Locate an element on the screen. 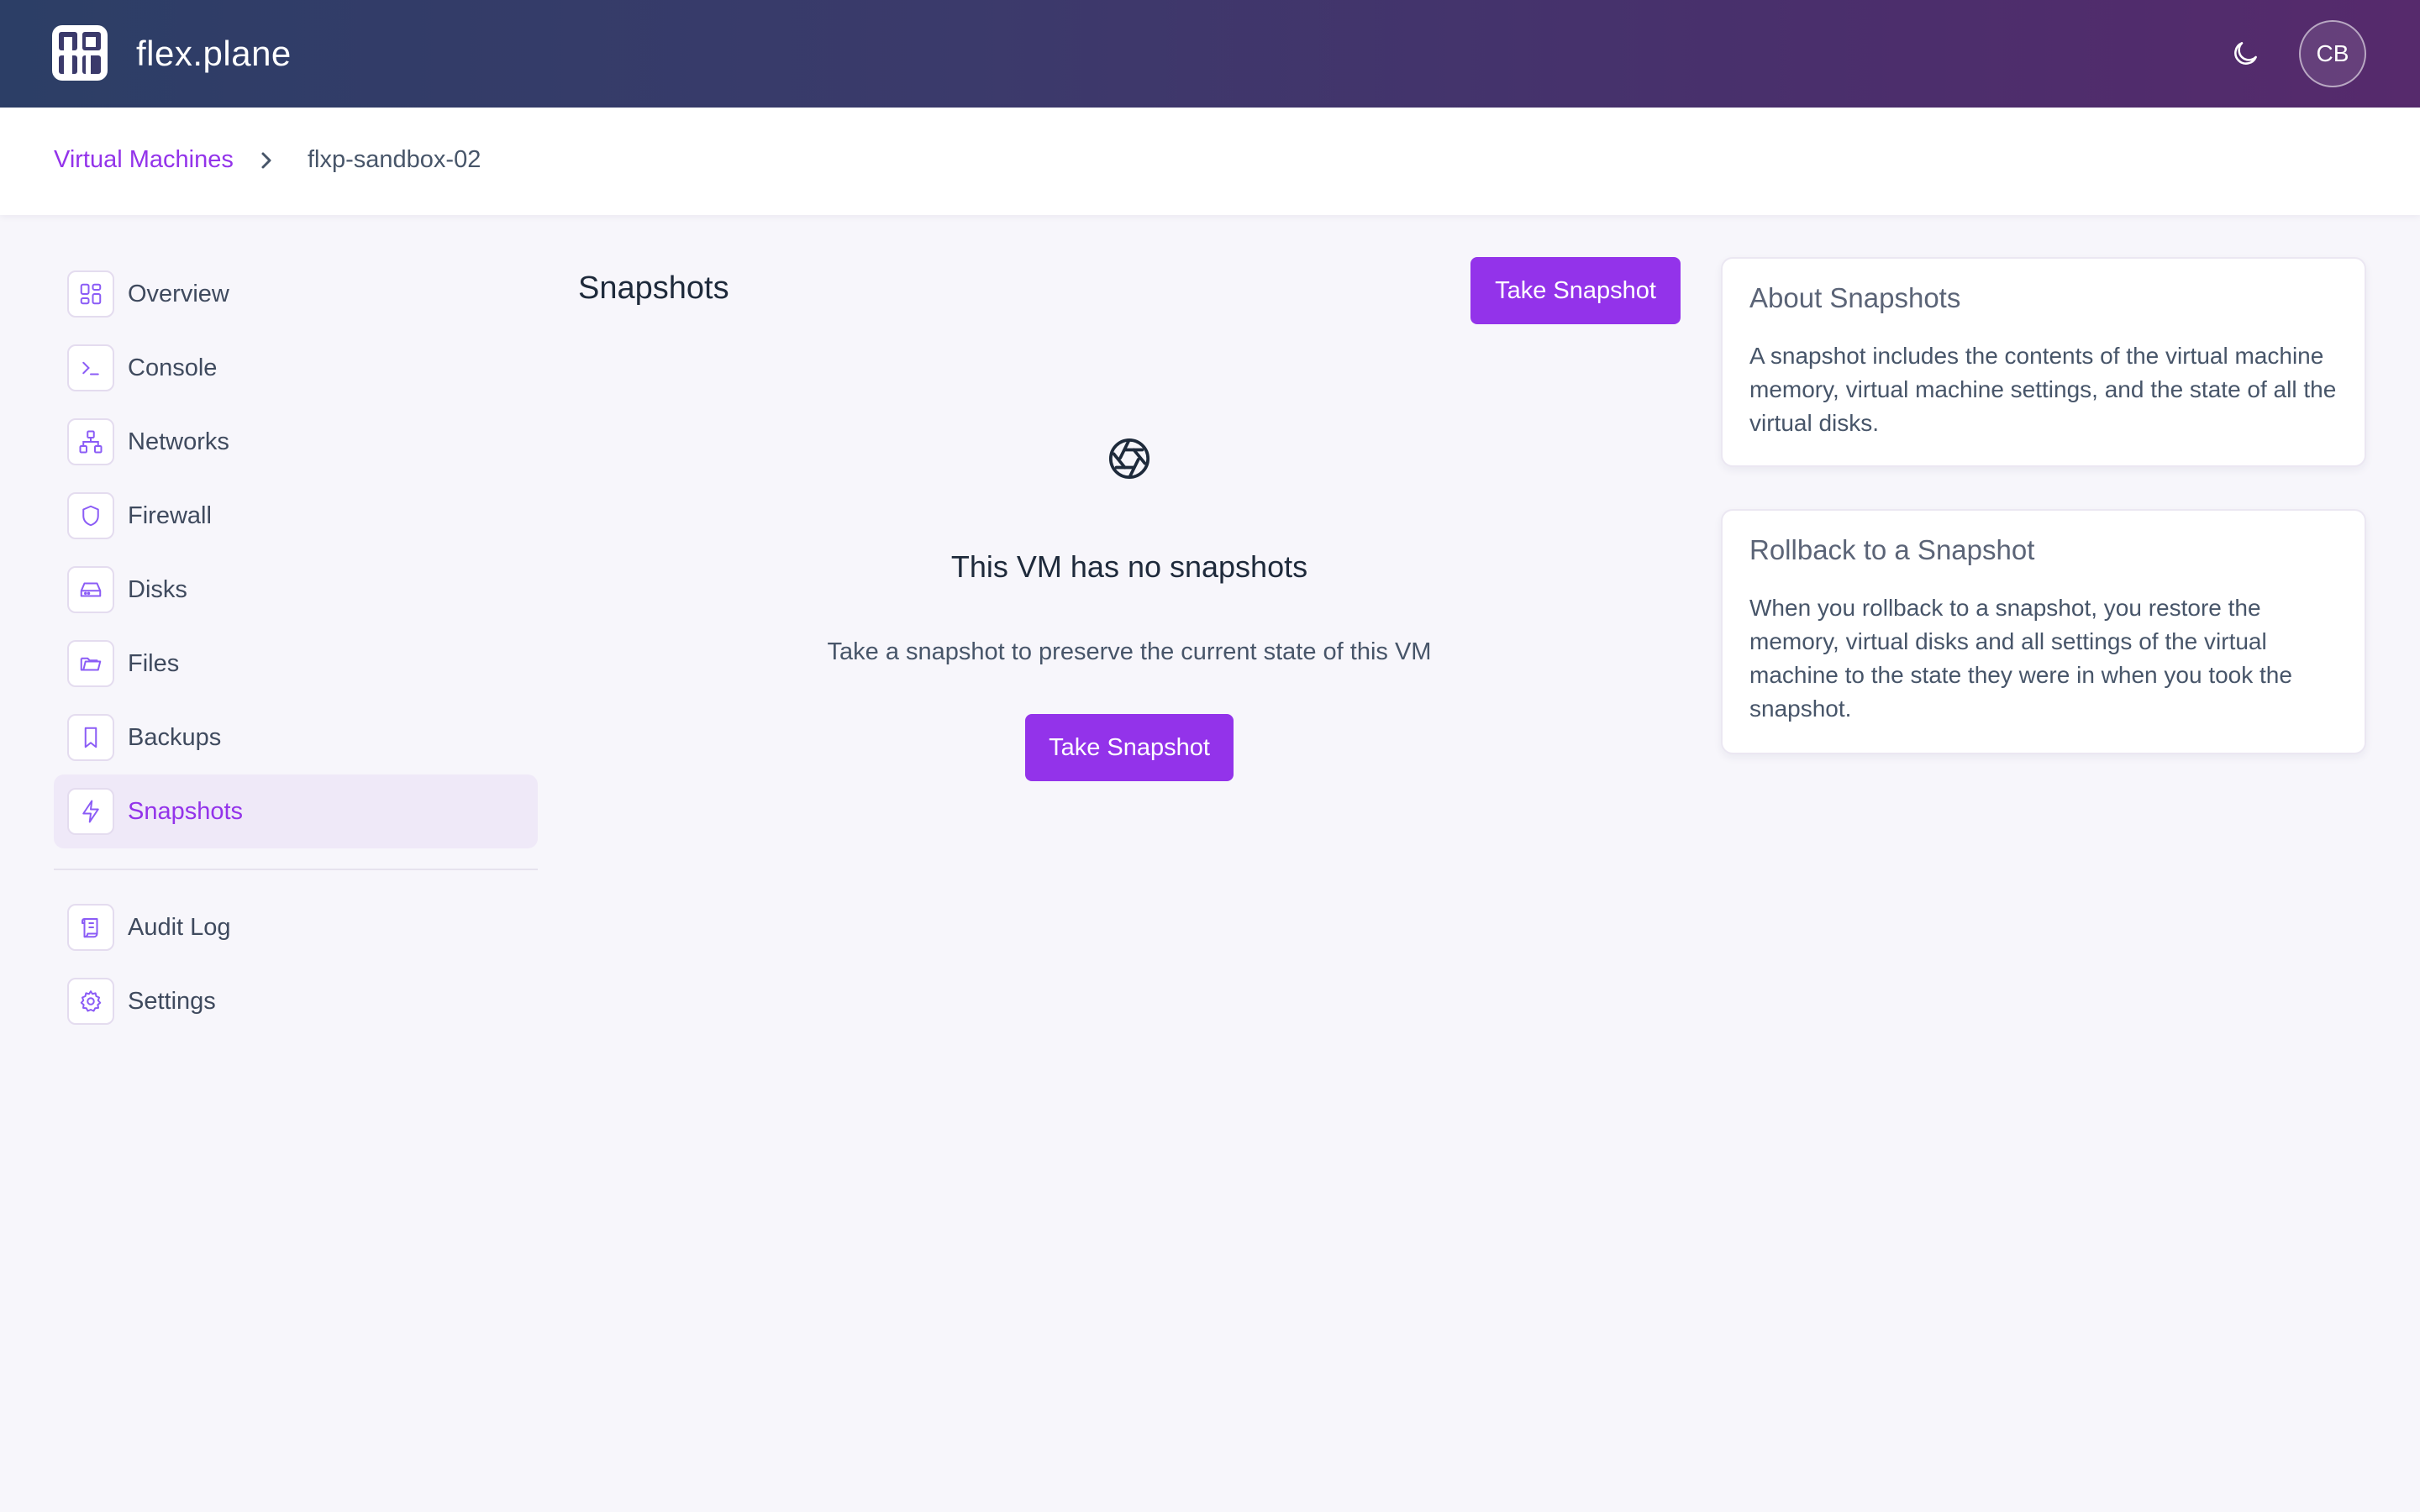 Image resolution: width=2420 pixels, height=1512 pixels. sidebar-item-label: Console is located at coordinates (173, 367).